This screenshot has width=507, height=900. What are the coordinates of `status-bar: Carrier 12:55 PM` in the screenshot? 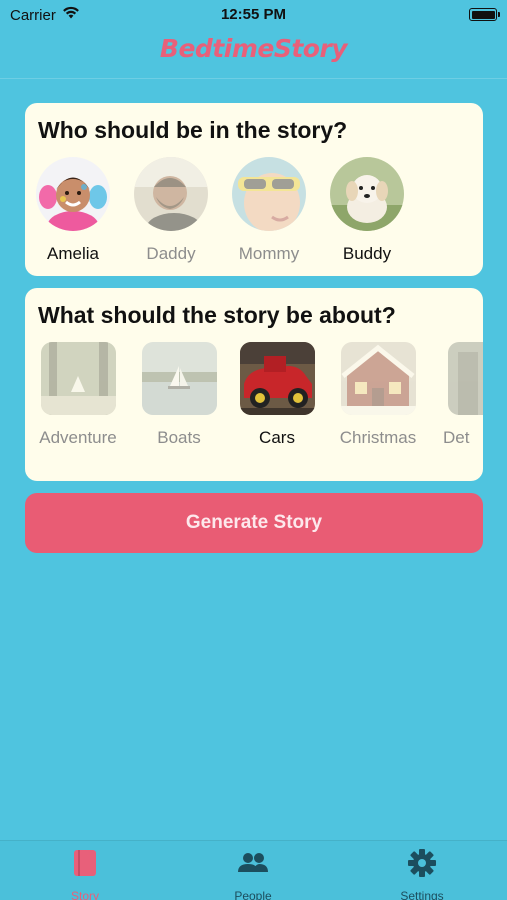 It's located at (253, 15).